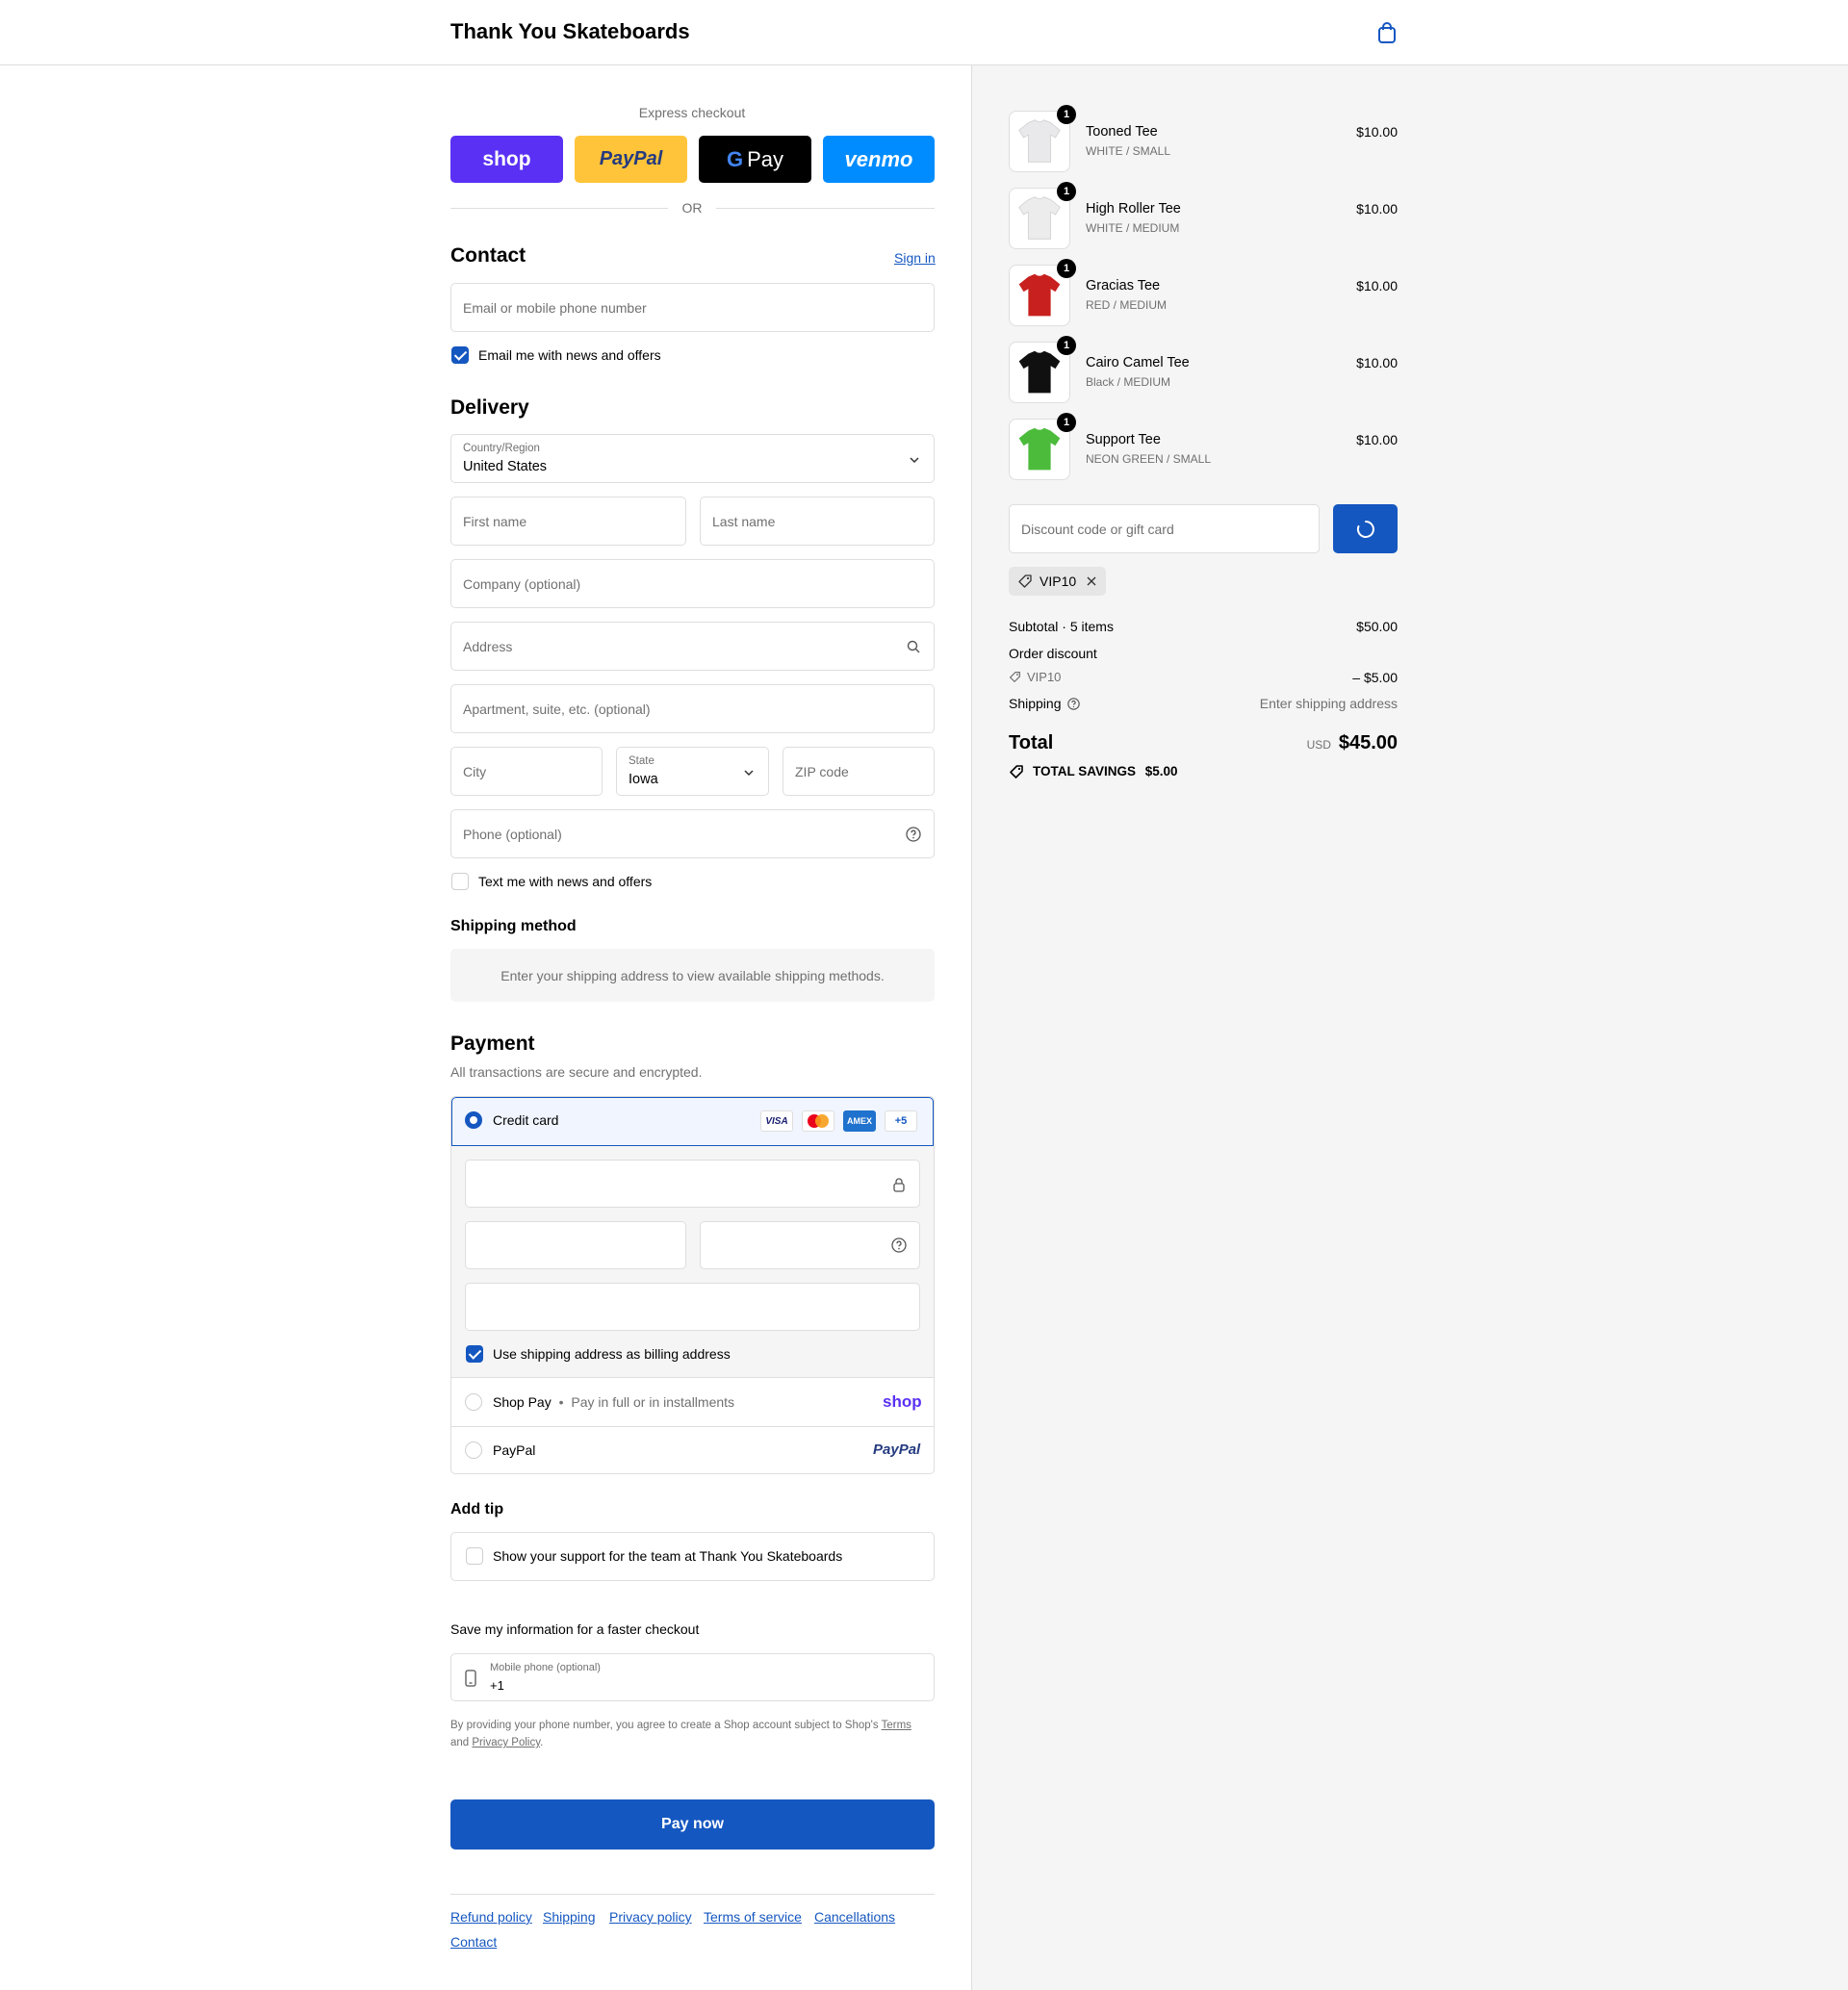 This screenshot has width=1848, height=1990. What do you see at coordinates (879, 159) in the screenshot?
I see `venmo-button: venmo` at bounding box center [879, 159].